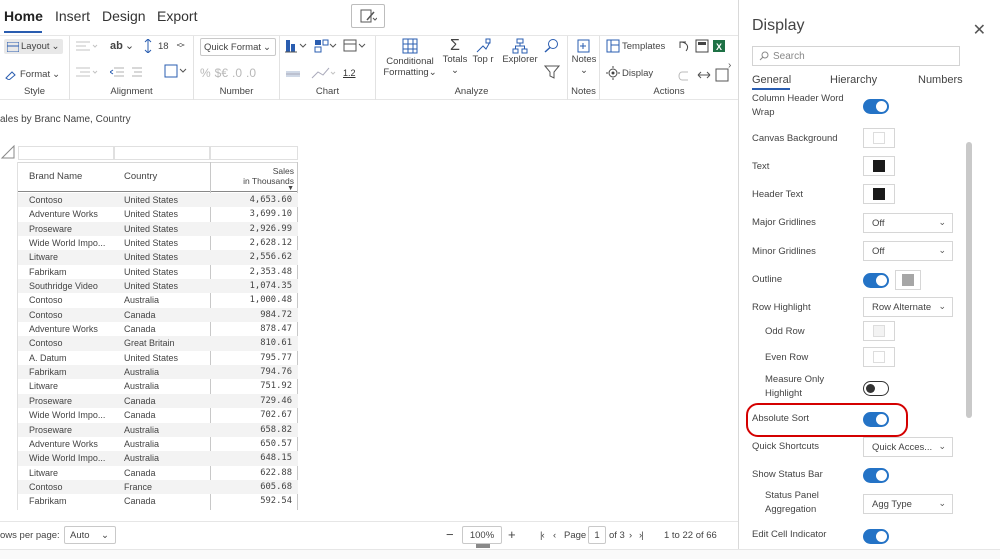  I want to click on align-vertical-button, so click(87, 72).